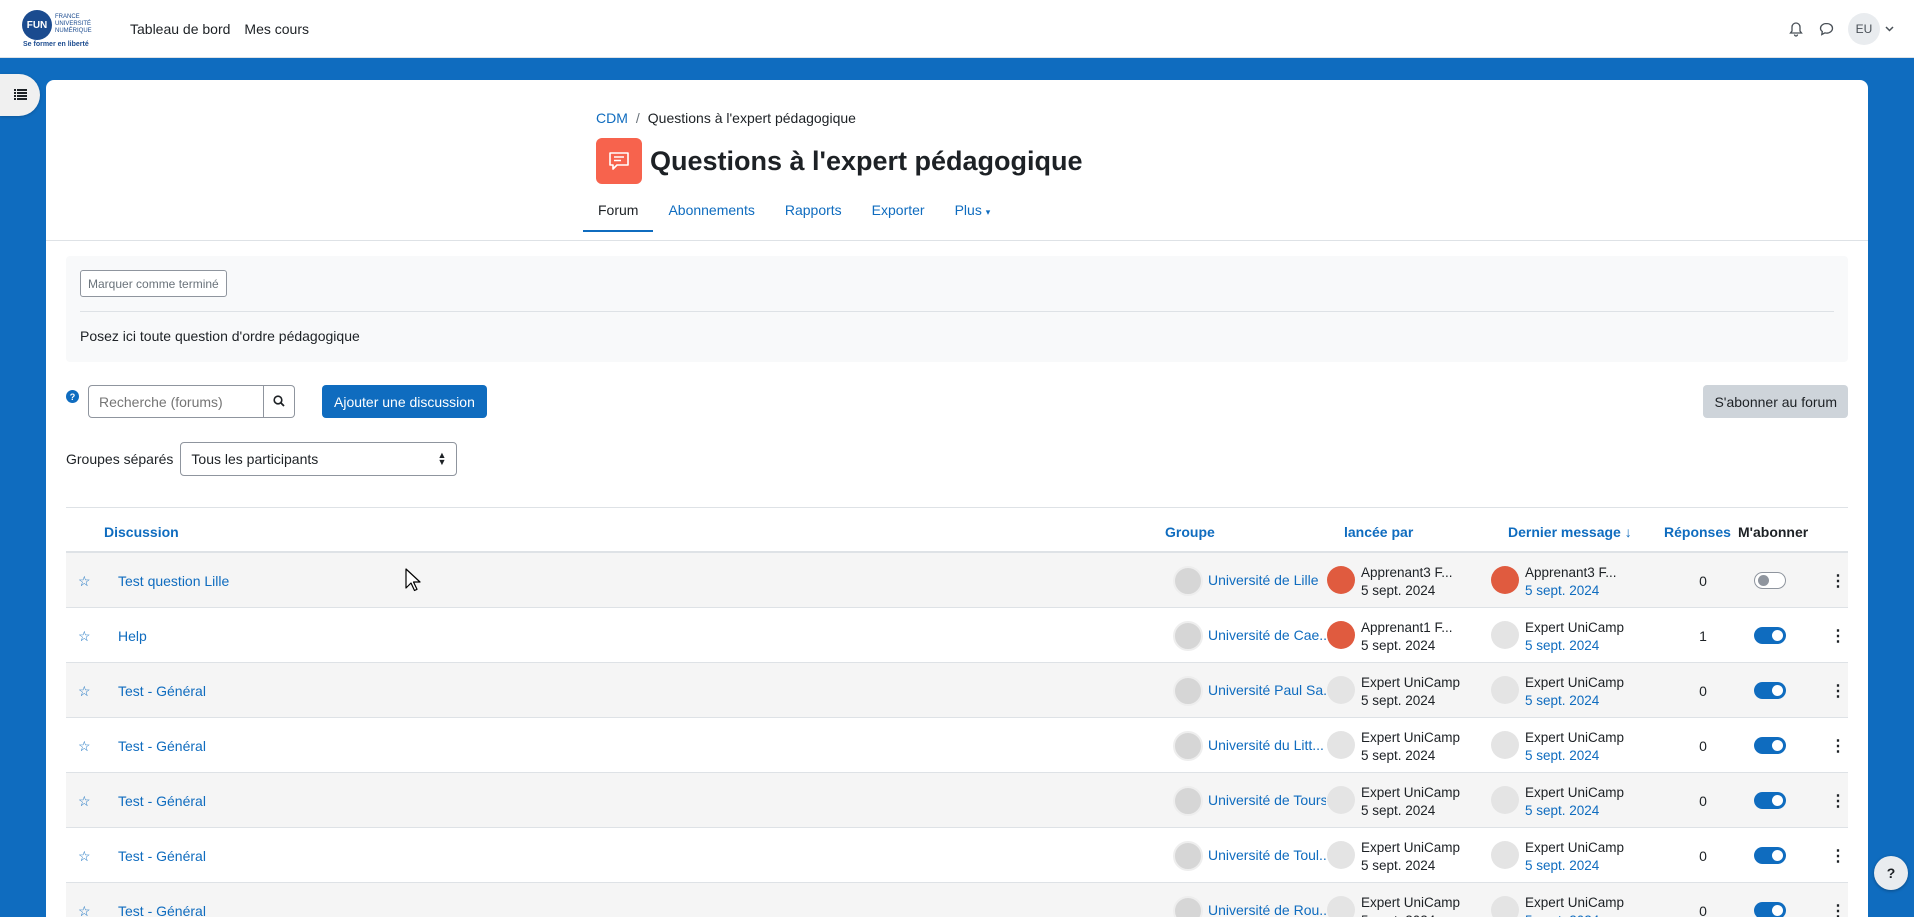  What do you see at coordinates (120, 459) in the screenshot?
I see `groups-label: Groupes séparés` at bounding box center [120, 459].